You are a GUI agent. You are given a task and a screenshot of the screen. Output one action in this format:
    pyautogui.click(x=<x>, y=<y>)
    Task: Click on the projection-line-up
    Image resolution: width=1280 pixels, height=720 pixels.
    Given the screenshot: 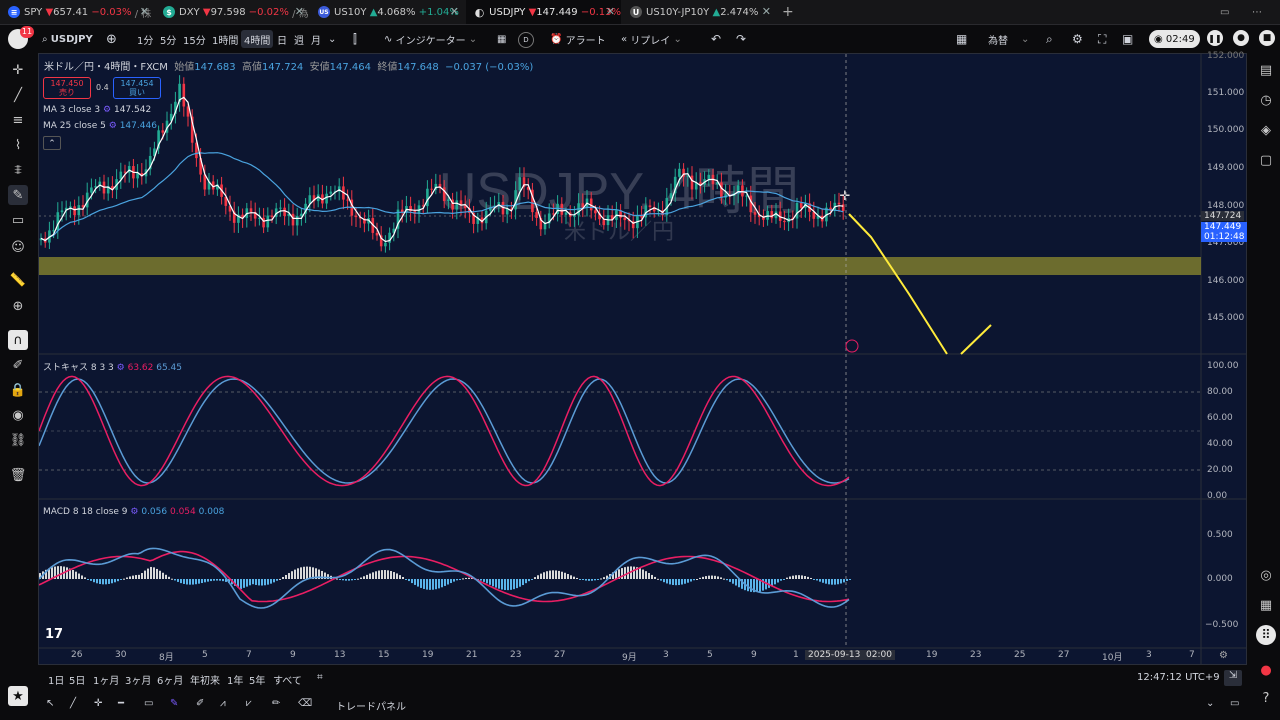 What is the action you would take?
    pyautogui.click(x=976, y=339)
    